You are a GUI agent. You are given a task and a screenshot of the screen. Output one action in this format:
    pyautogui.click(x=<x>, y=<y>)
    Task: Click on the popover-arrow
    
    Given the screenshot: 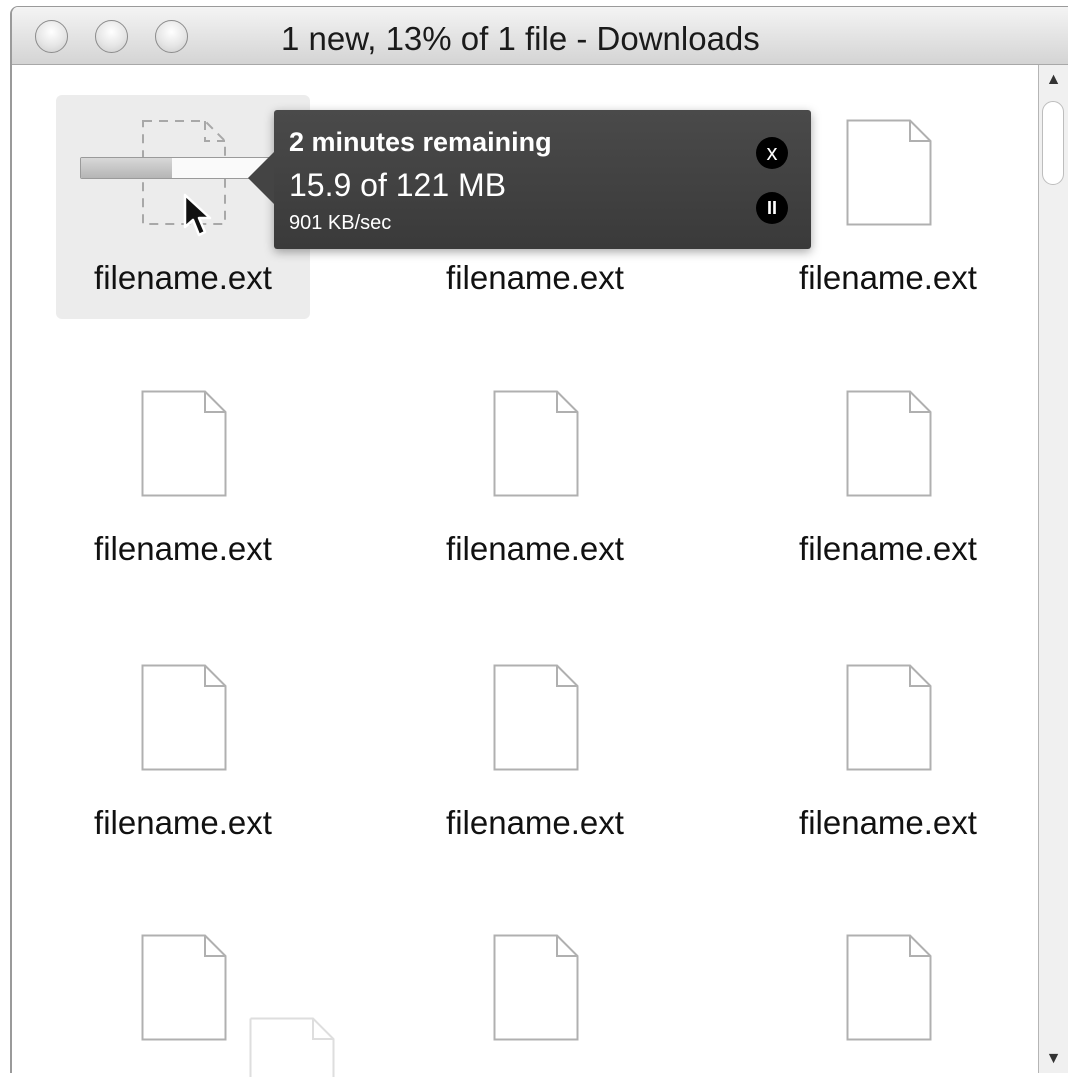 What is the action you would take?
    pyautogui.click(x=261, y=178)
    